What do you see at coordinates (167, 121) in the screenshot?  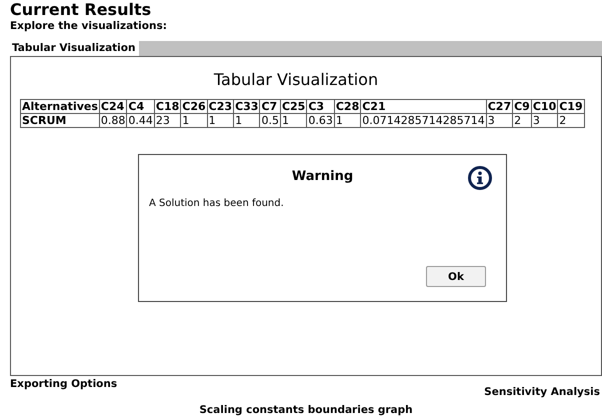 I see `table-cell: 23` at bounding box center [167, 121].